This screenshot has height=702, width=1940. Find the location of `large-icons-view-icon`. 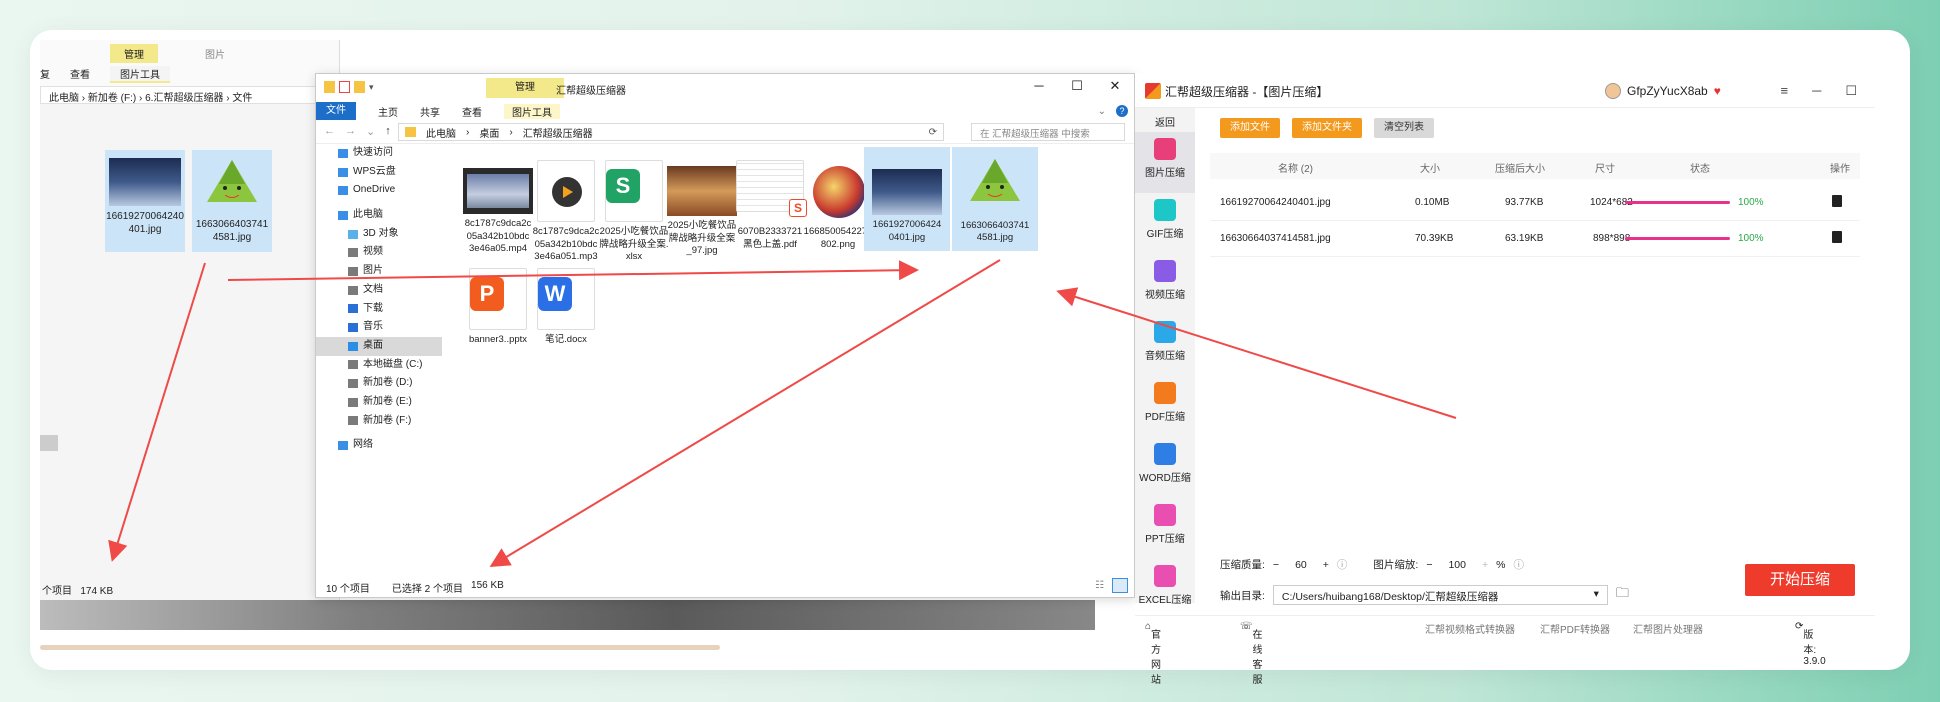

large-icons-view-icon is located at coordinates (1120, 585).